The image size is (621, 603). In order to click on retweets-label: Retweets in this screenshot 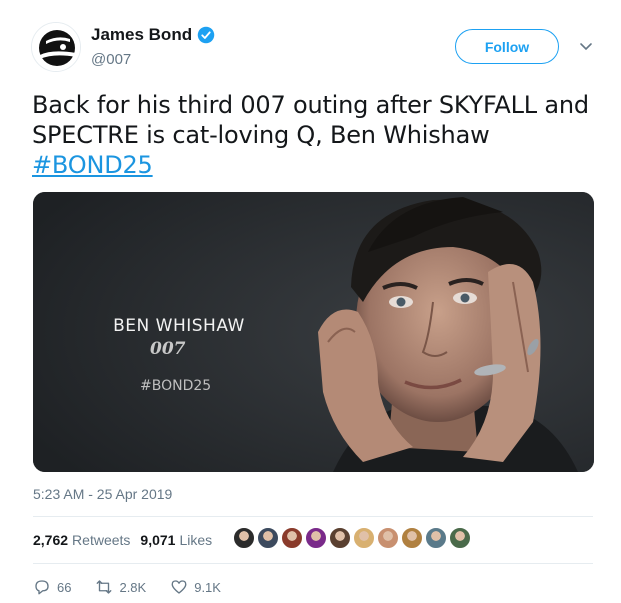, I will do `click(101, 540)`.